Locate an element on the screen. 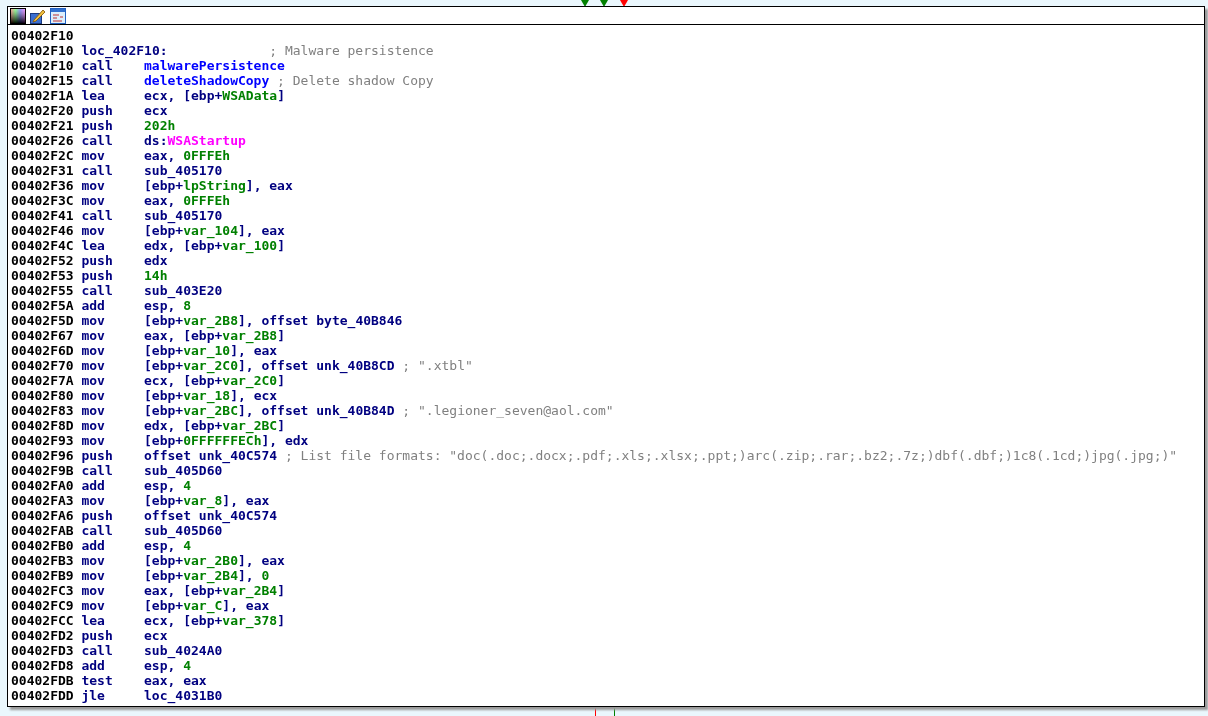 The width and height of the screenshot is (1208, 716). pencil-icon is located at coordinates (38, 15).